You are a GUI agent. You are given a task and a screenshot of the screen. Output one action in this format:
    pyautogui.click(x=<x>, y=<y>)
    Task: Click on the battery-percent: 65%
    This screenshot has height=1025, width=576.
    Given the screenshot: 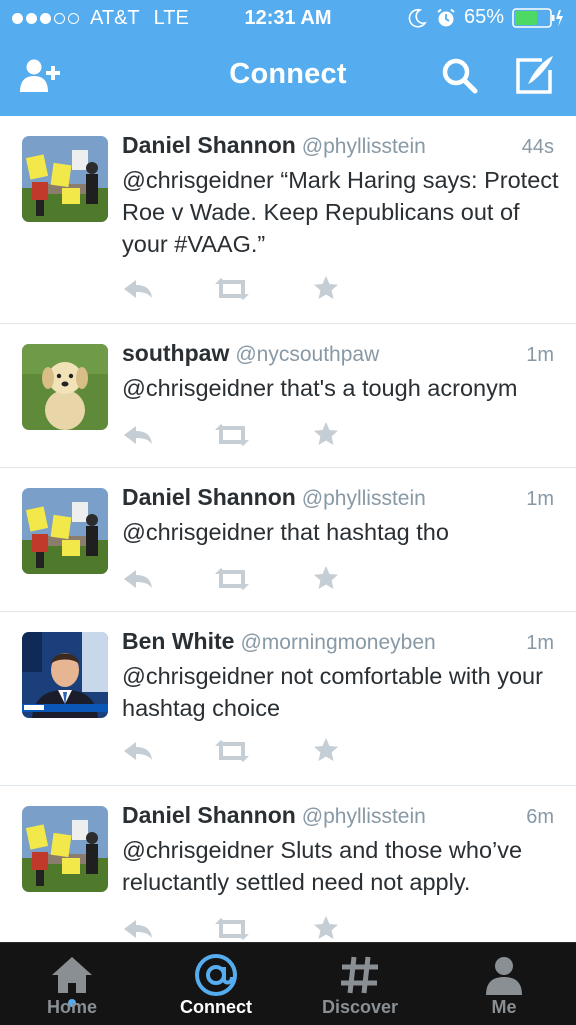 What is the action you would take?
    pyautogui.click(x=483, y=17)
    